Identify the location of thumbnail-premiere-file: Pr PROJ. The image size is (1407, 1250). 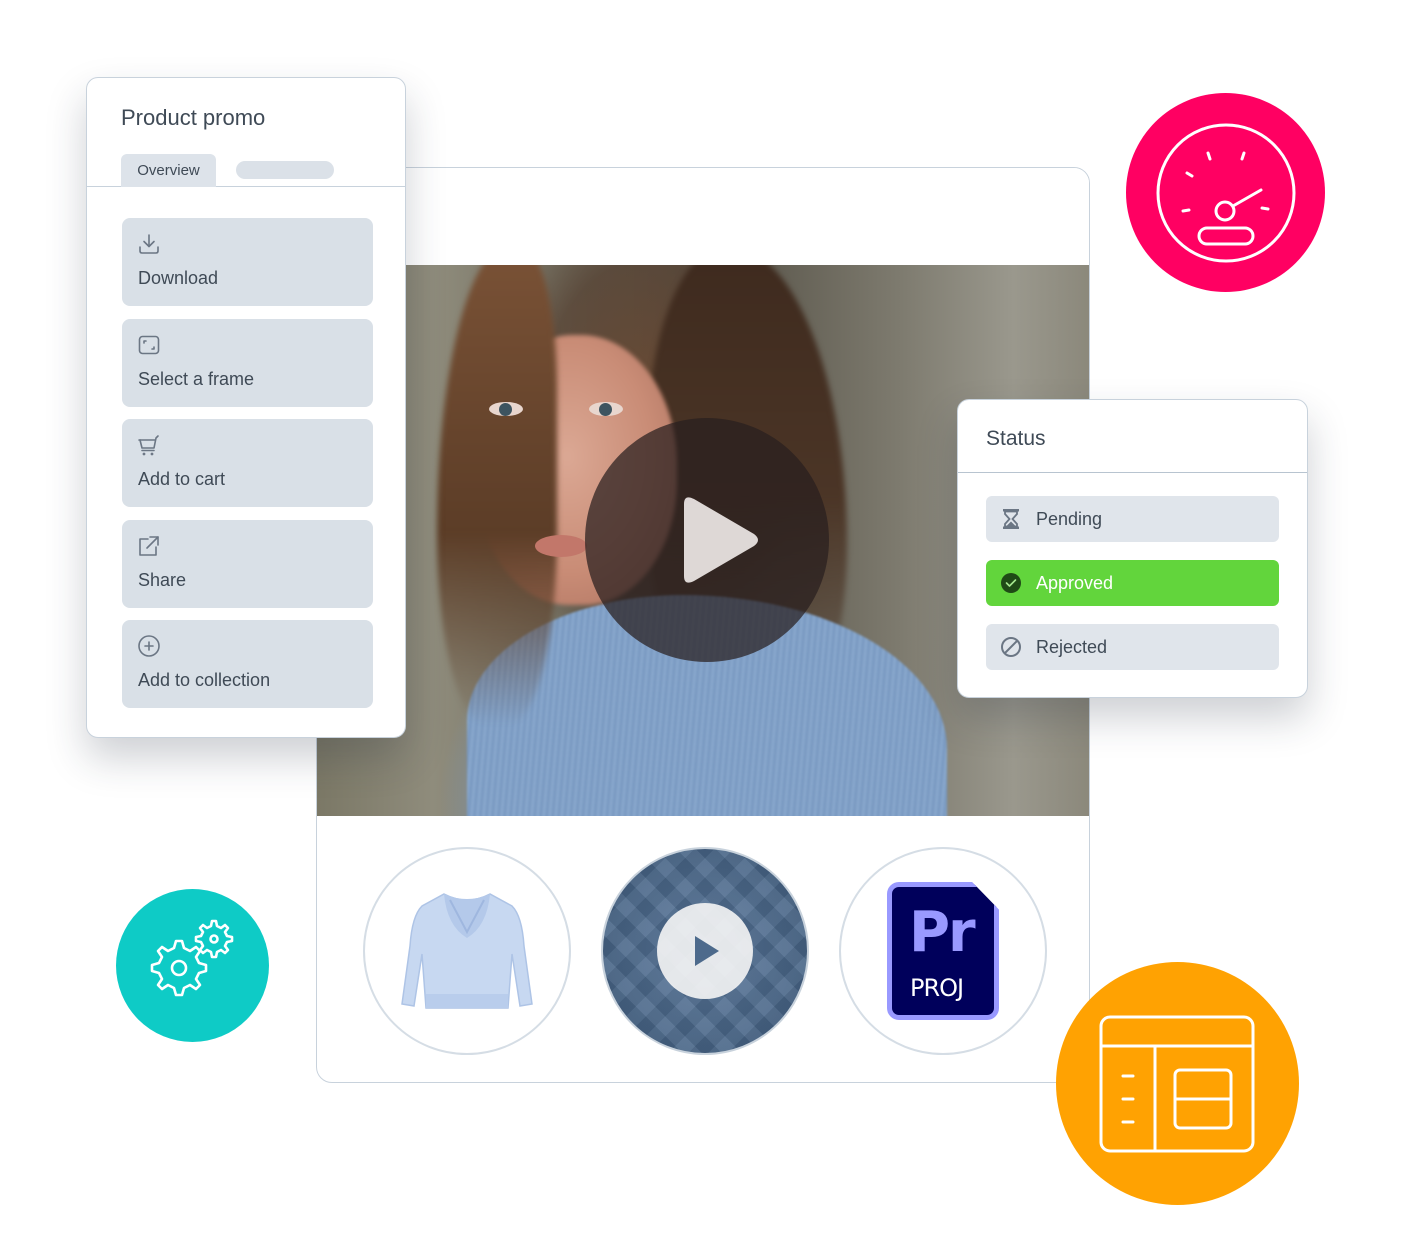
(943, 951).